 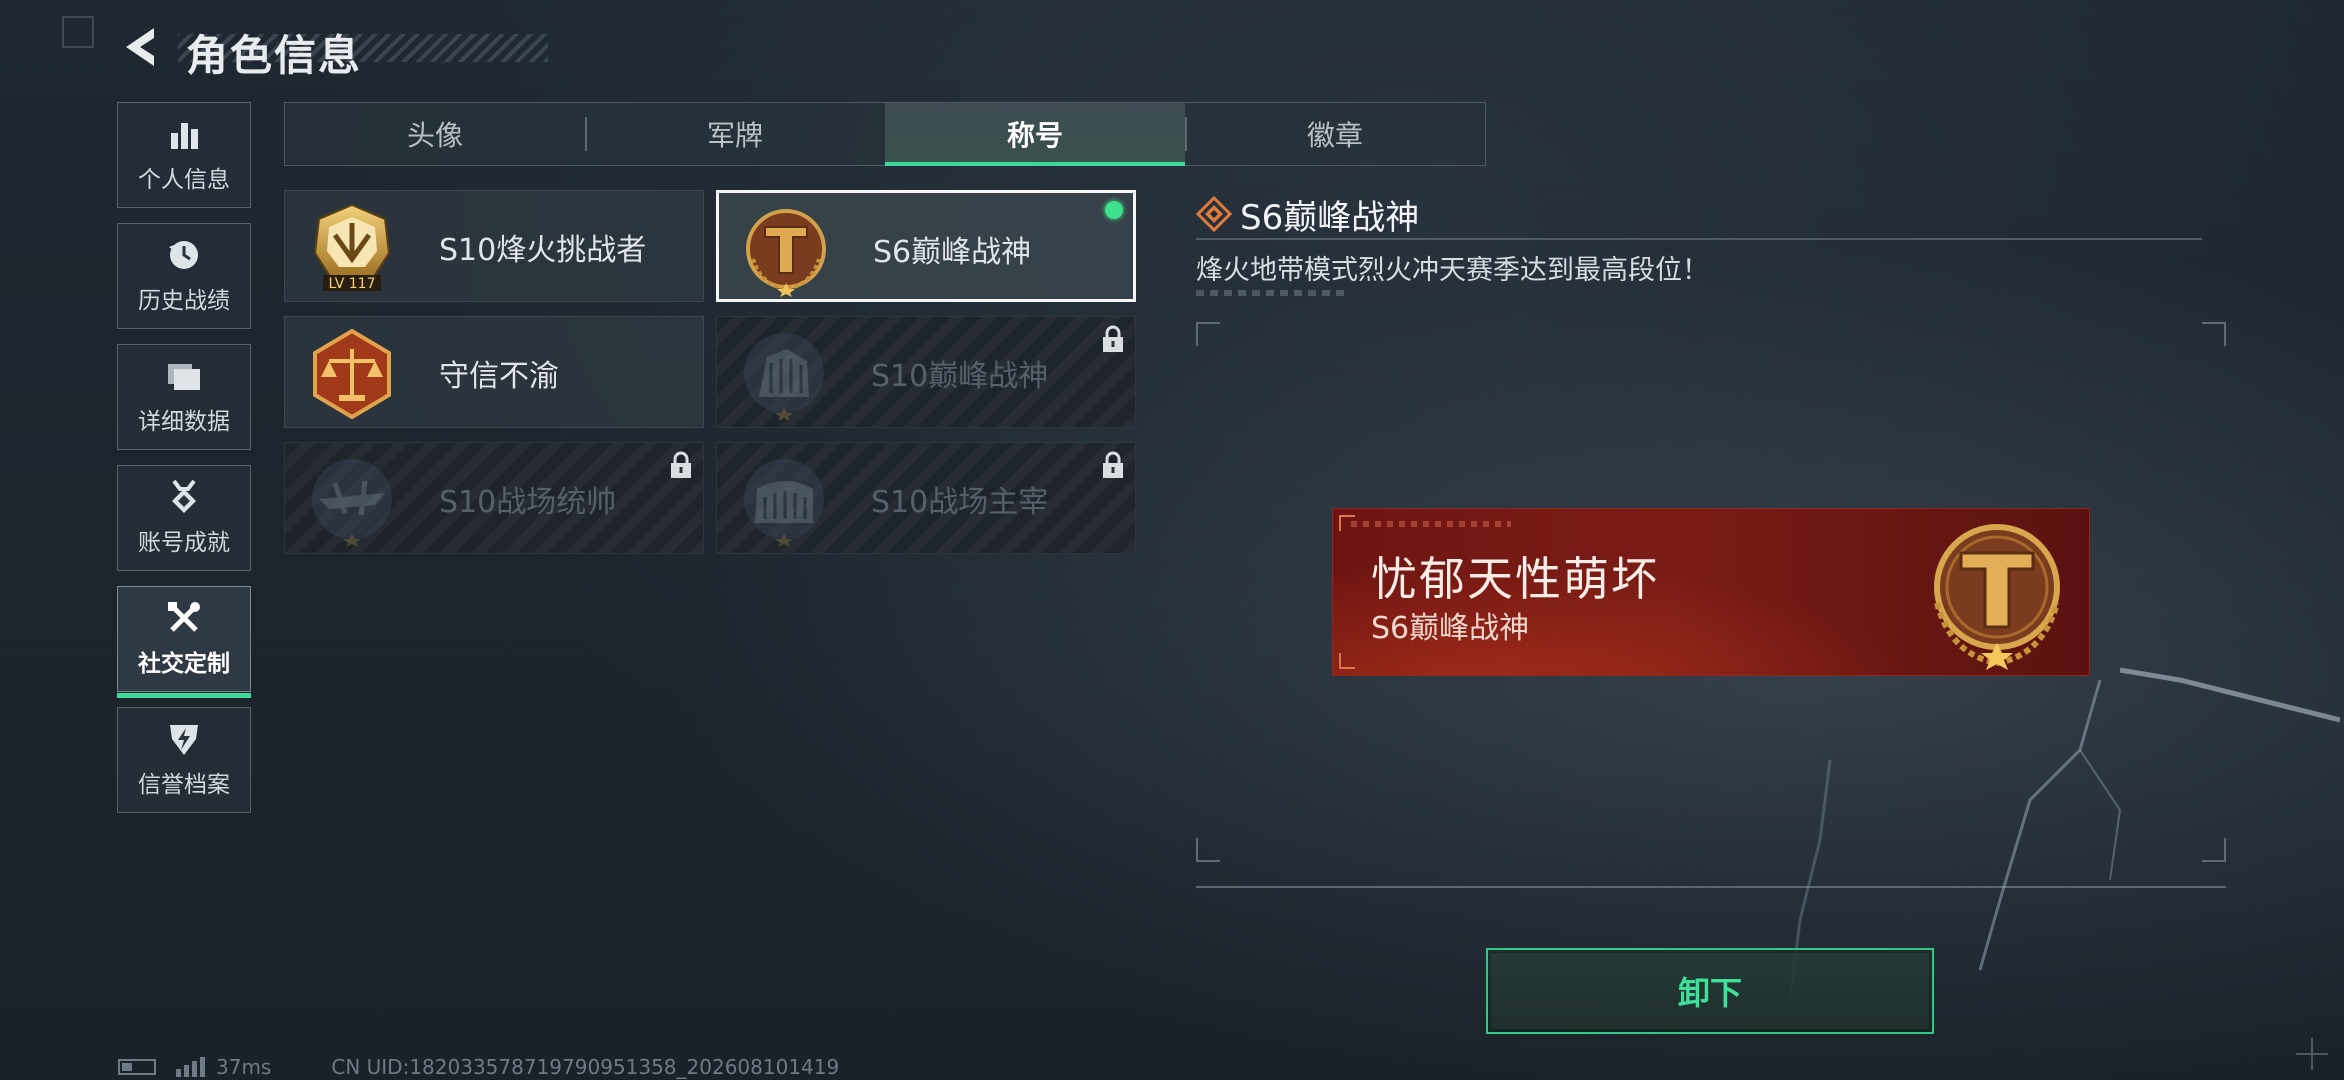 What do you see at coordinates (244, 1067) in the screenshot?
I see `ping-text: 37ms` at bounding box center [244, 1067].